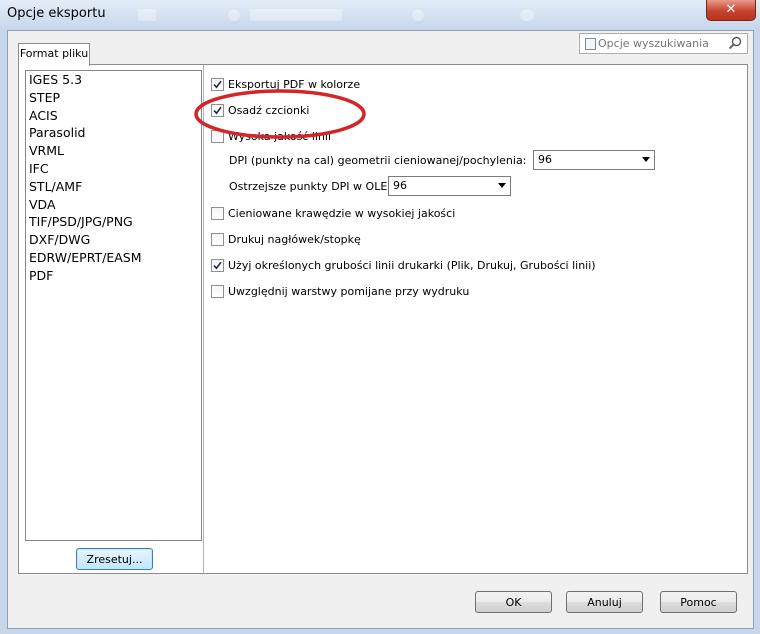  What do you see at coordinates (310, 186) in the screenshot?
I see `ole-dpi-label: Ostrzejsze punkty DPI w OLE:` at bounding box center [310, 186].